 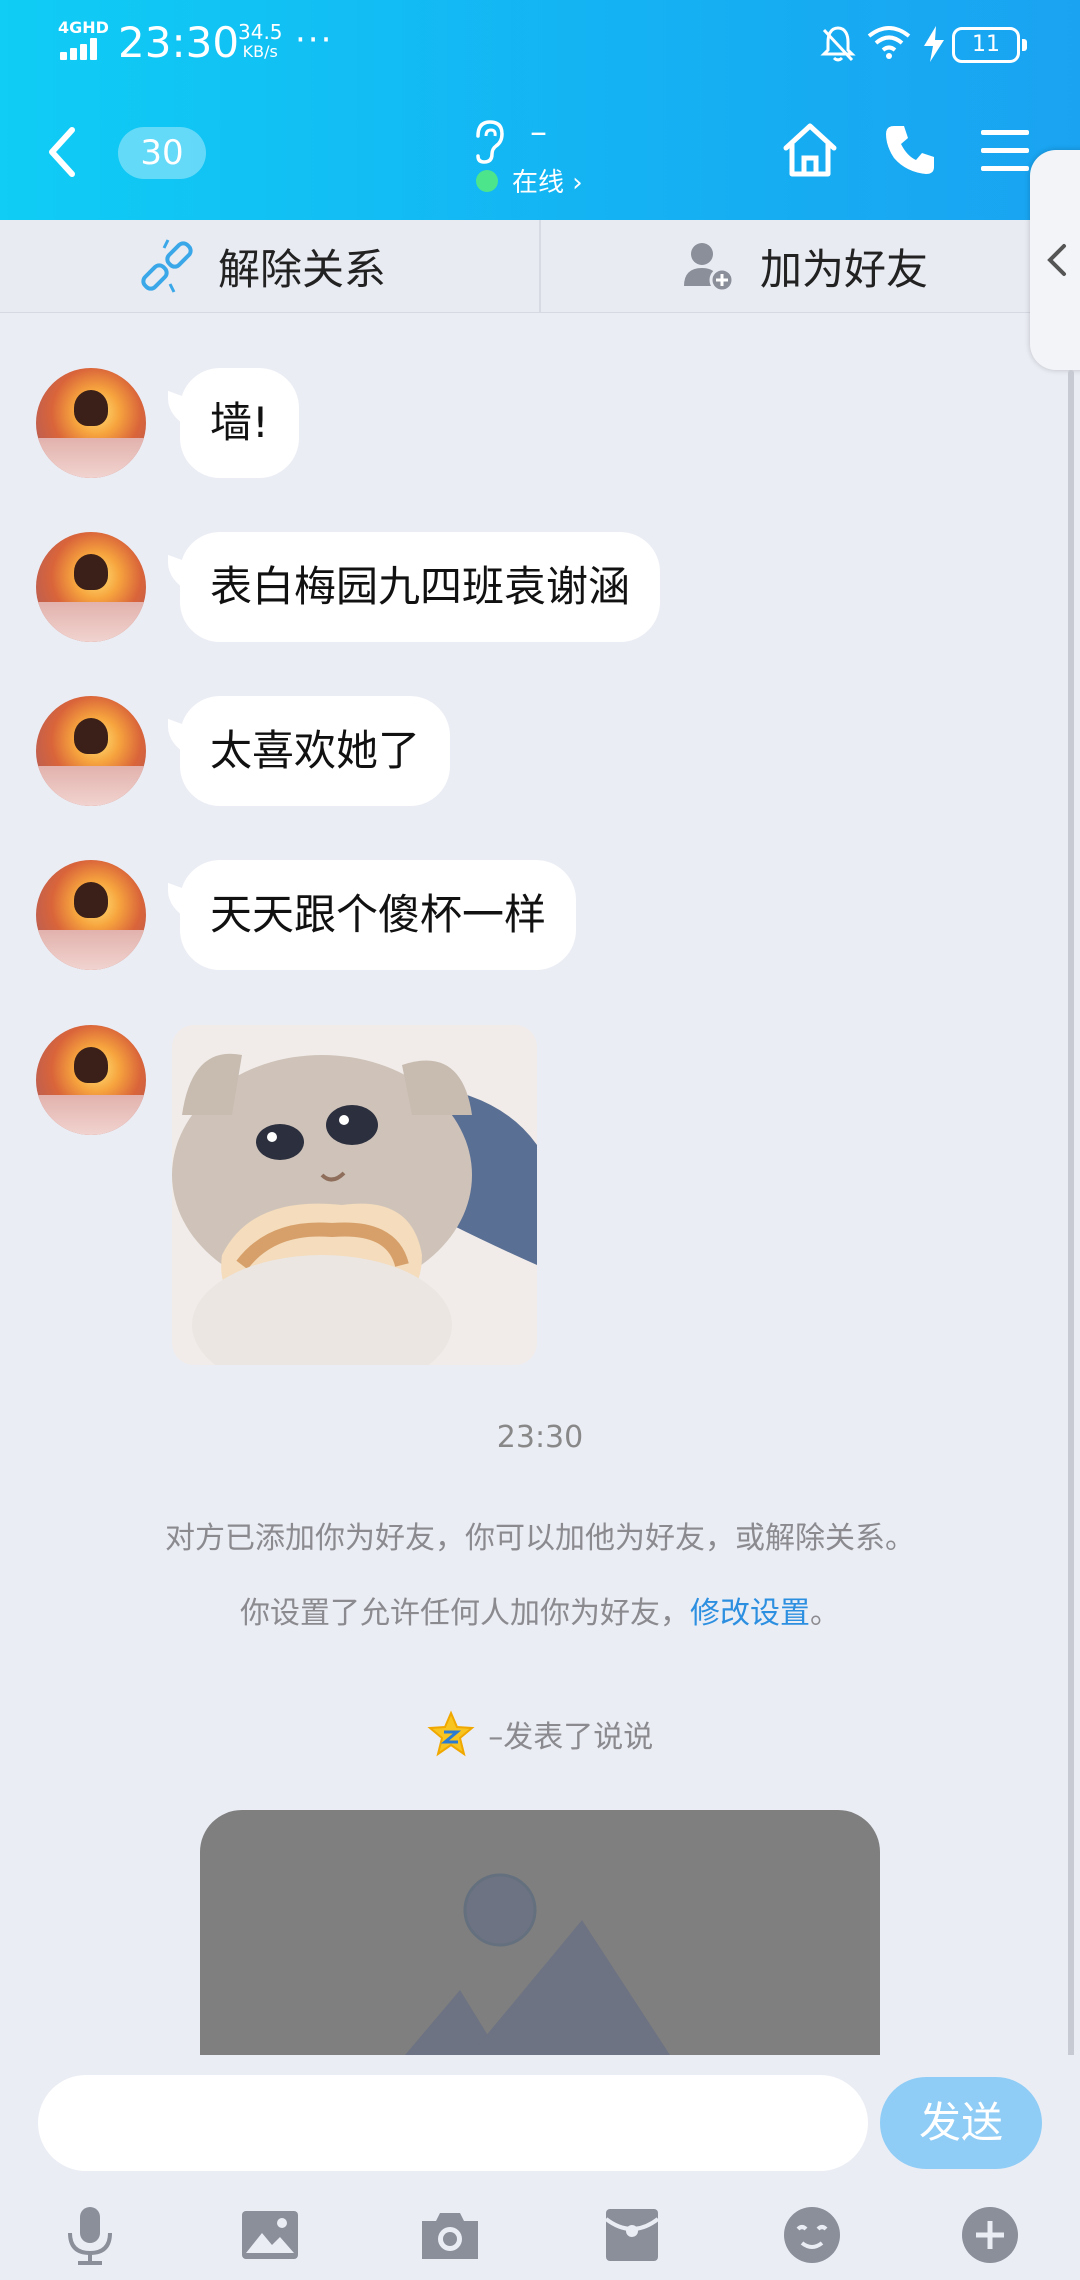 What do you see at coordinates (239, 423) in the screenshot?
I see `message-bubble: 墙!` at bounding box center [239, 423].